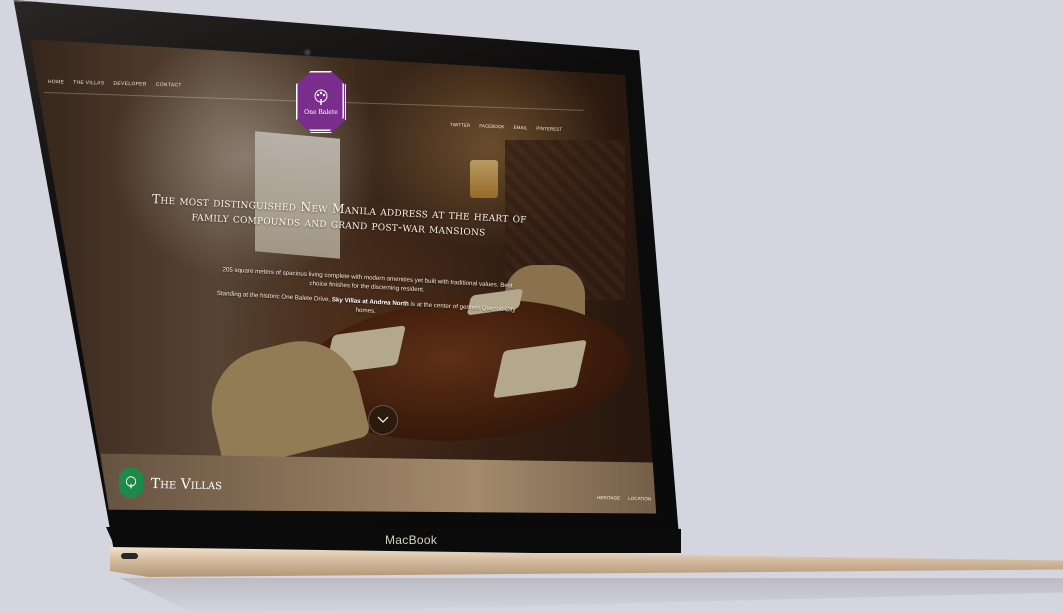 This screenshot has height=614, width=1063. Describe the element at coordinates (411, 540) in the screenshot. I see `device-brand-label: MacBook` at that location.